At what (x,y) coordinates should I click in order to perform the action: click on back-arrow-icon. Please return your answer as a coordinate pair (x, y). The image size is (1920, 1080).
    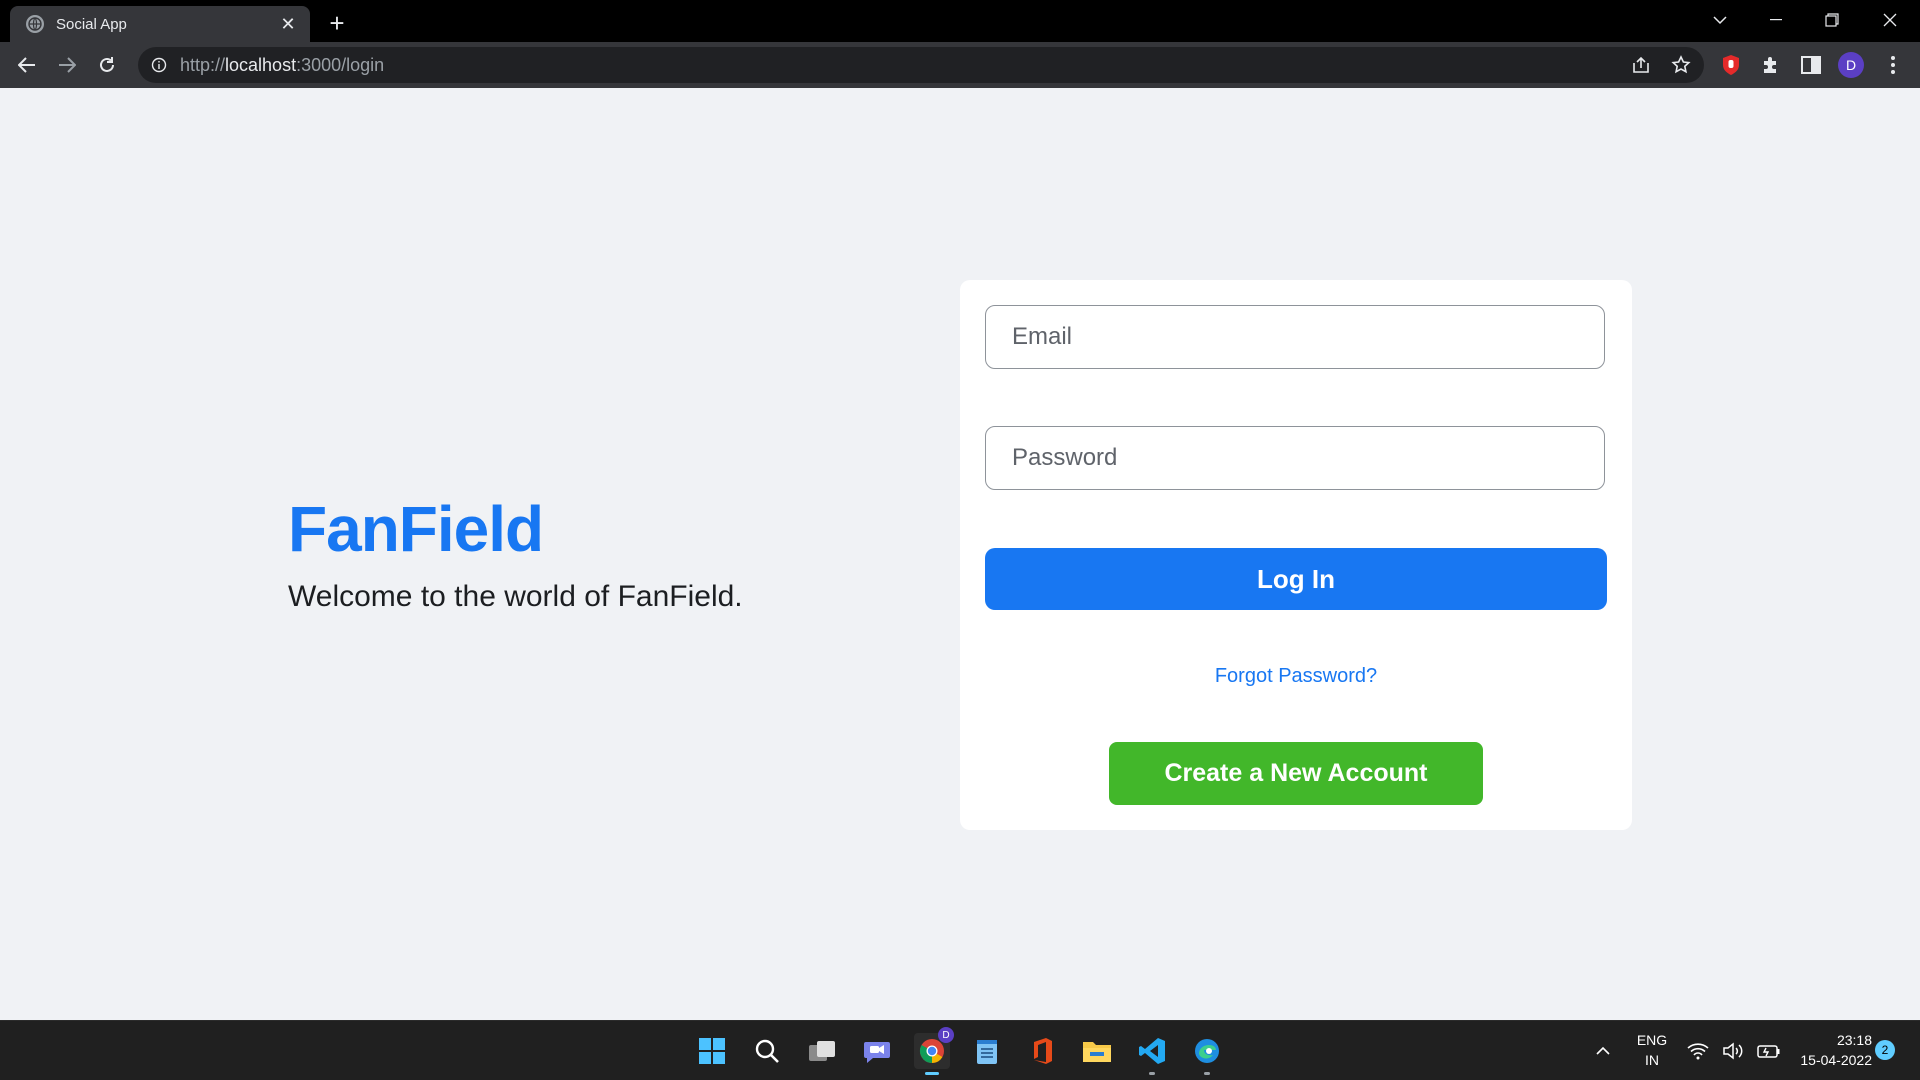
    Looking at the image, I should click on (27, 65).